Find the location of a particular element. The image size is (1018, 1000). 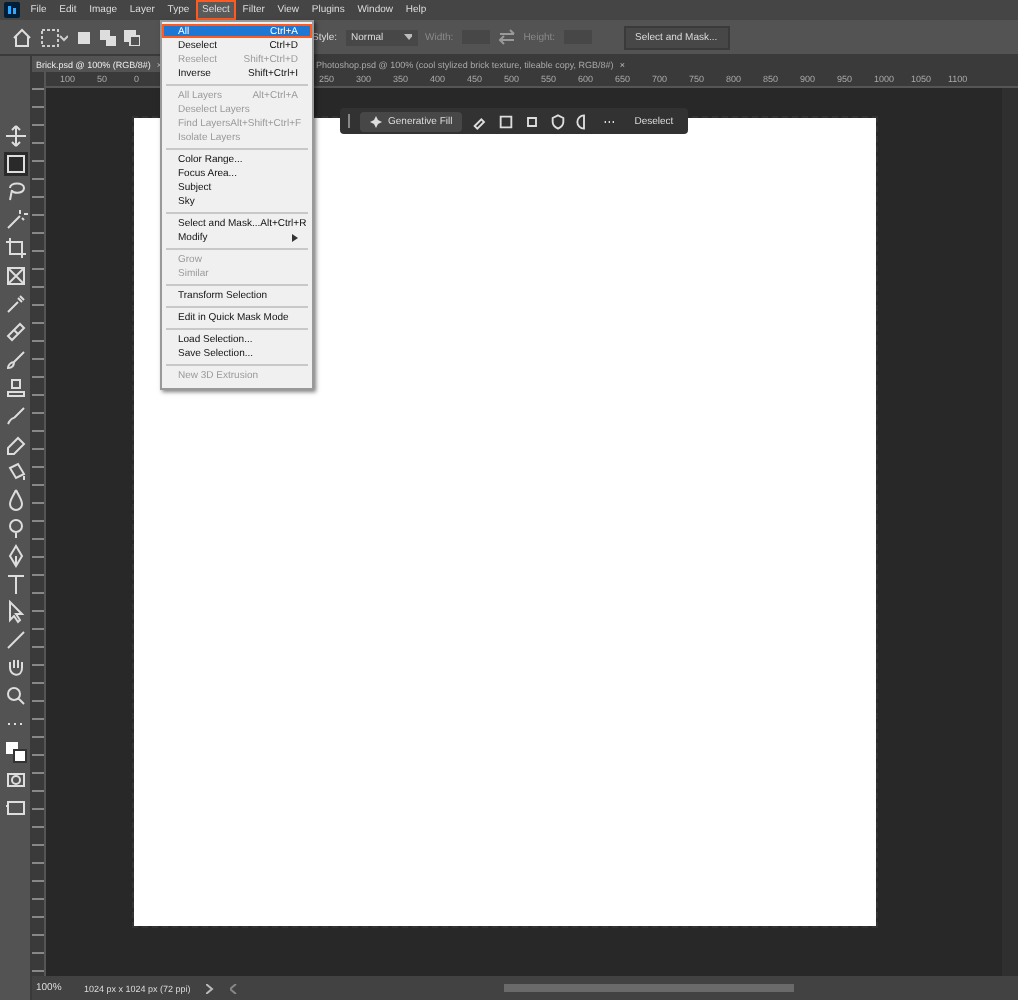

marquee-preset-icon is located at coordinates (54, 37).